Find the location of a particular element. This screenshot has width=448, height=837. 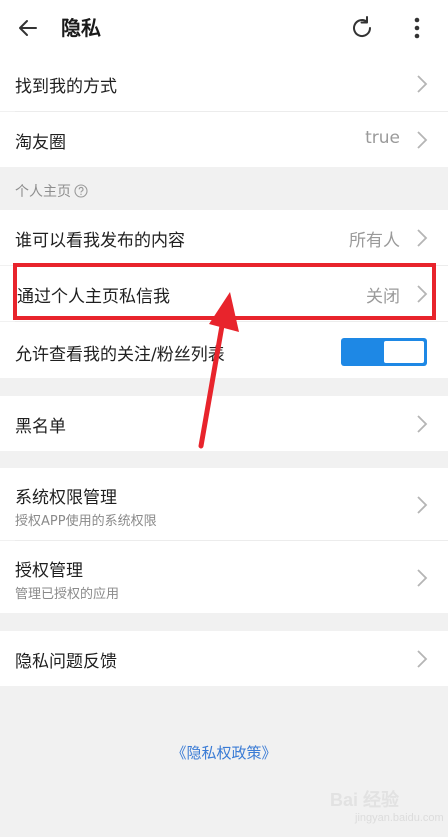

row-label: 找到我的方式 is located at coordinates (66, 87).